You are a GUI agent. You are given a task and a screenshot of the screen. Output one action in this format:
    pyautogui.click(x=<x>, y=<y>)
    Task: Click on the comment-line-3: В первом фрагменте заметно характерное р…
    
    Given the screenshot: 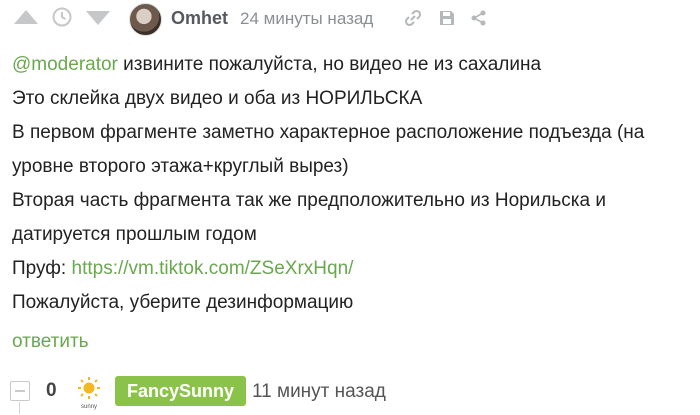 What is the action you would take?
    pyautogui.click(x=328, y=149)
    